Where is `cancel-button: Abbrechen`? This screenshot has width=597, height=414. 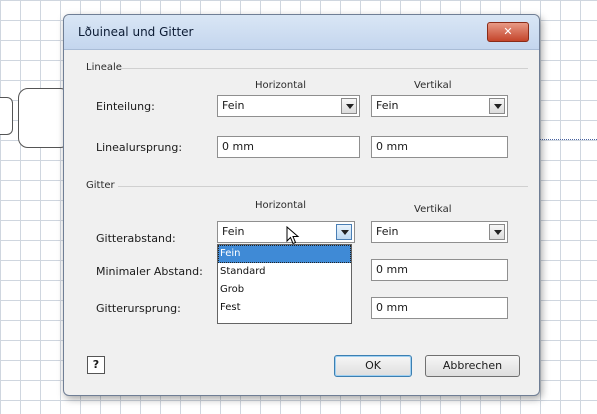 cancel-button: Abbrechen is located at coordinates (472, 366).